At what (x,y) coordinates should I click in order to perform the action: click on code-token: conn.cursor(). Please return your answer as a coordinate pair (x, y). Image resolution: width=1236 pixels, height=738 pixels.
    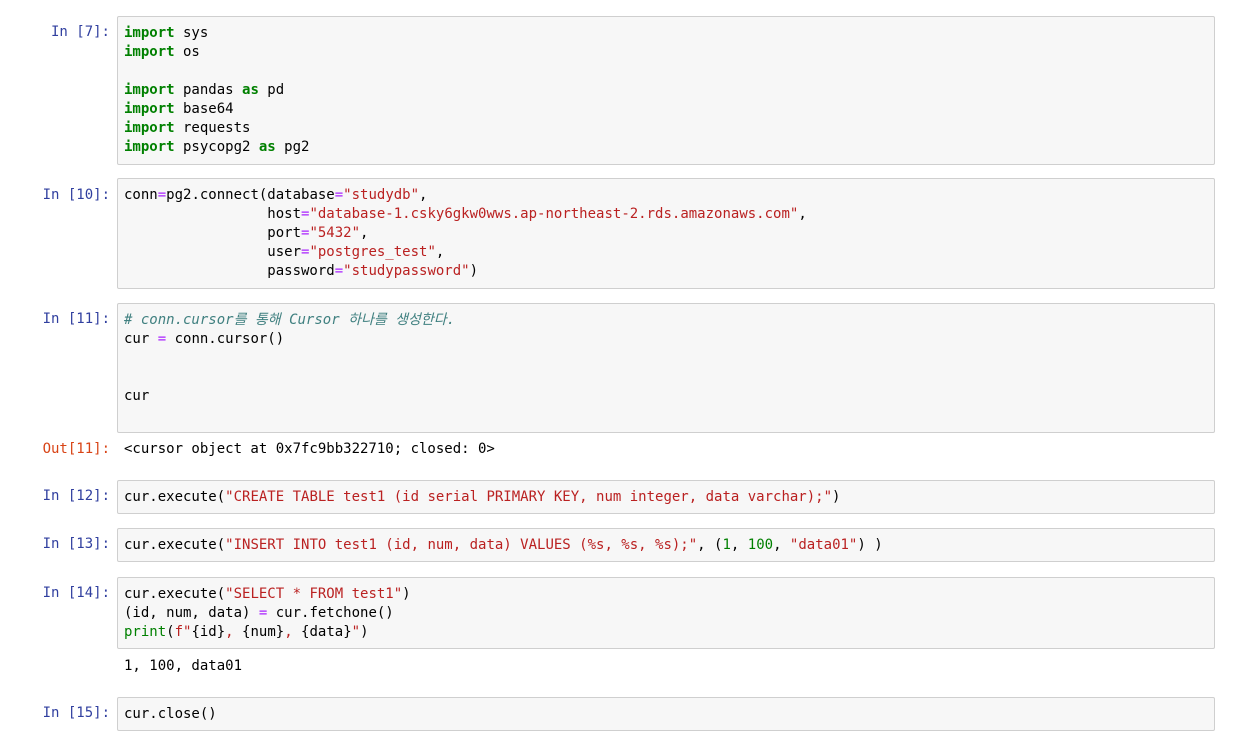
    Looking at the image, I should click on (225, 339).